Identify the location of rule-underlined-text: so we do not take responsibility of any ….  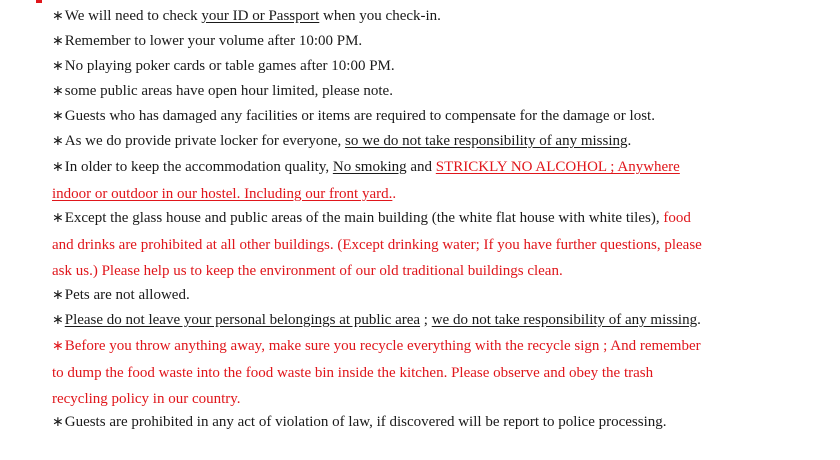
(486, 141).